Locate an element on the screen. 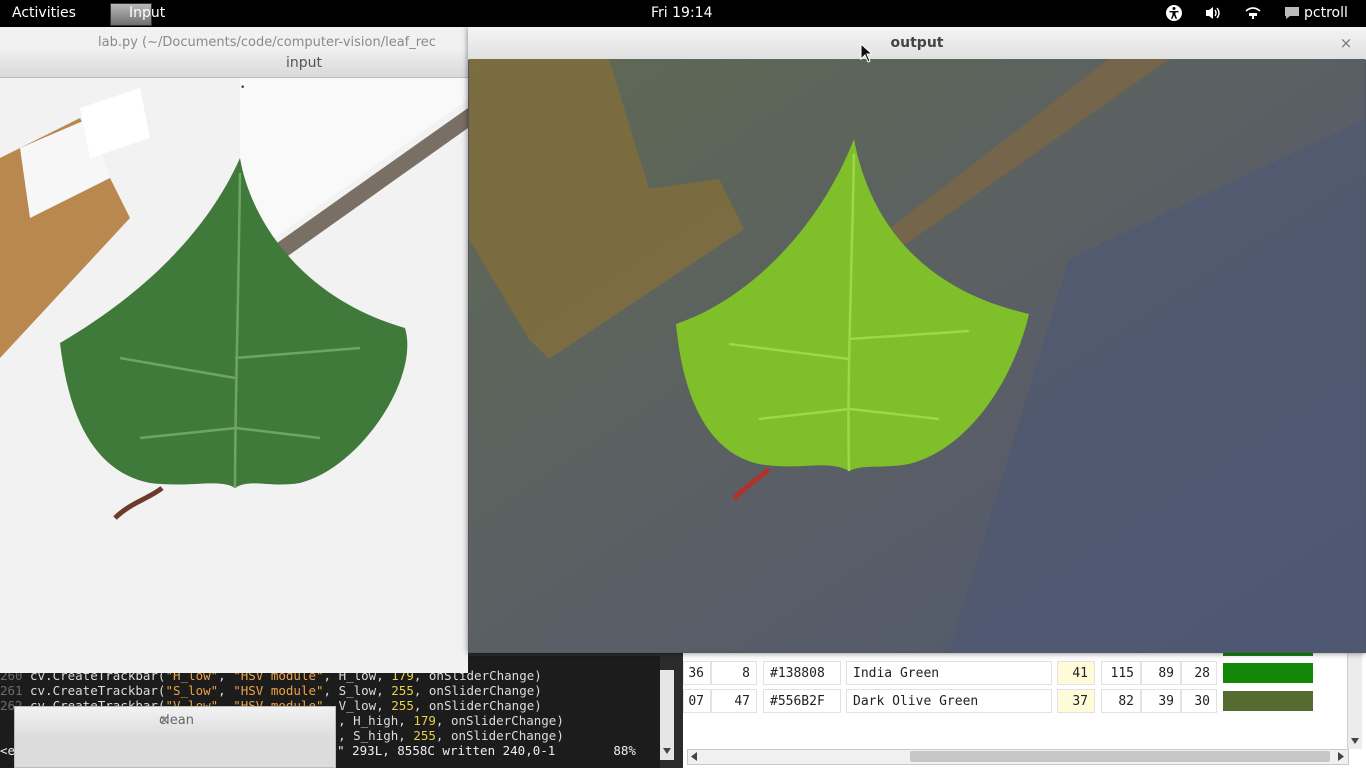 This screenshot has height=768, width=1366. input-window-title: input is located at coordinates (304, 63).